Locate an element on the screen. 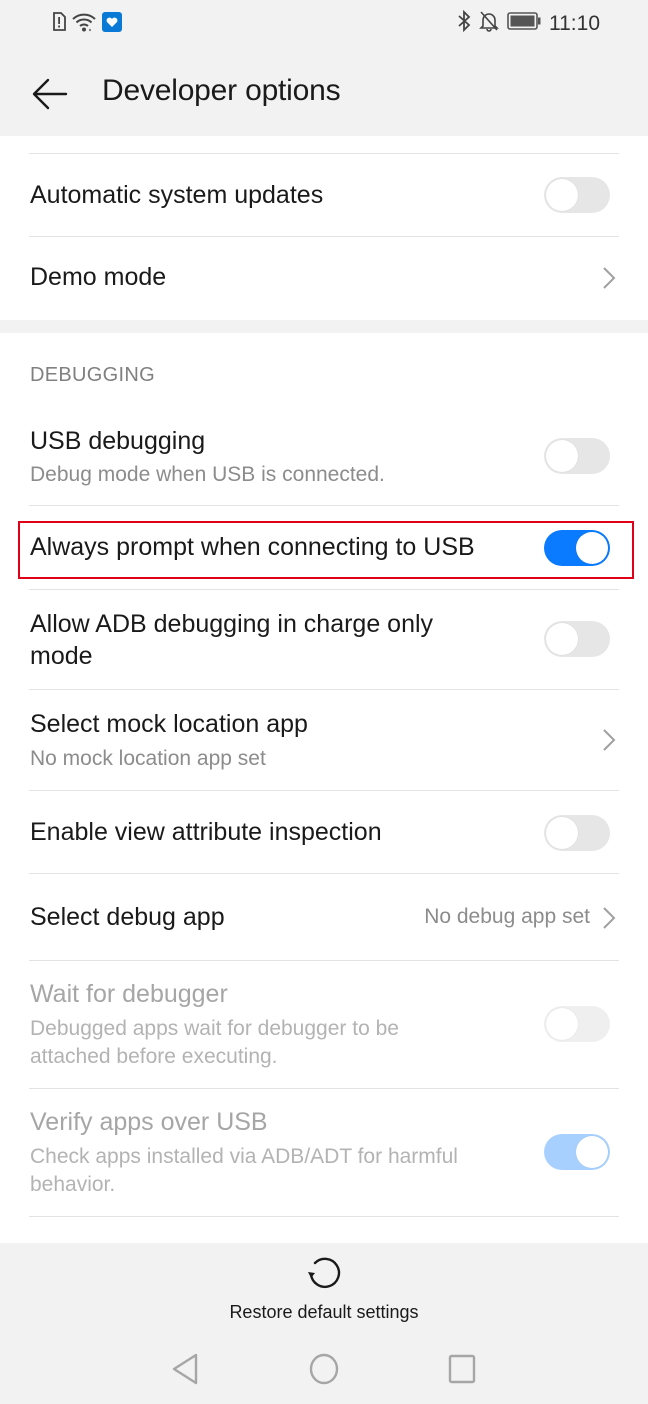 The width and height of the screenshot is (648, 1404). bell-off-icon is located at coordinates (489, 23).